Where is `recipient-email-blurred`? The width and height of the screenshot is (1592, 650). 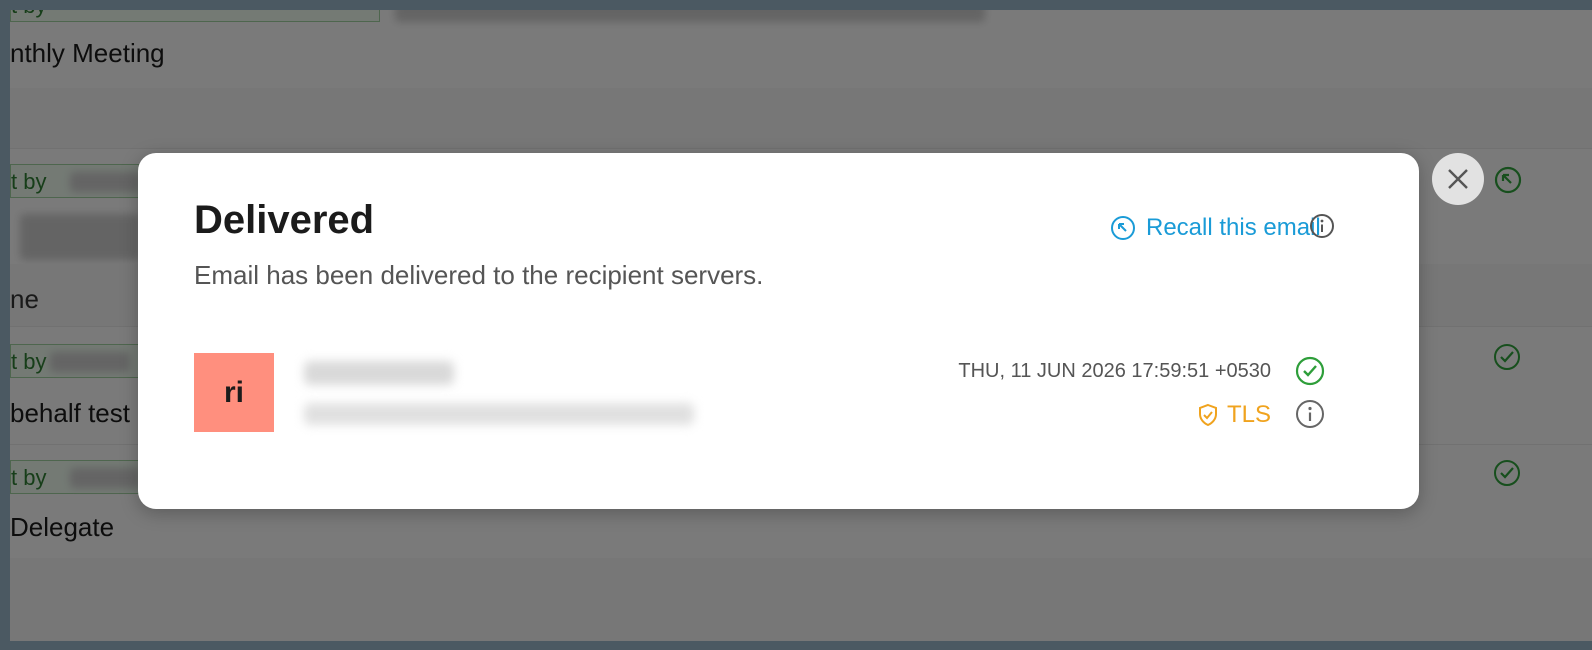 recipient-email-blurred is located at coordinates (499, 414).